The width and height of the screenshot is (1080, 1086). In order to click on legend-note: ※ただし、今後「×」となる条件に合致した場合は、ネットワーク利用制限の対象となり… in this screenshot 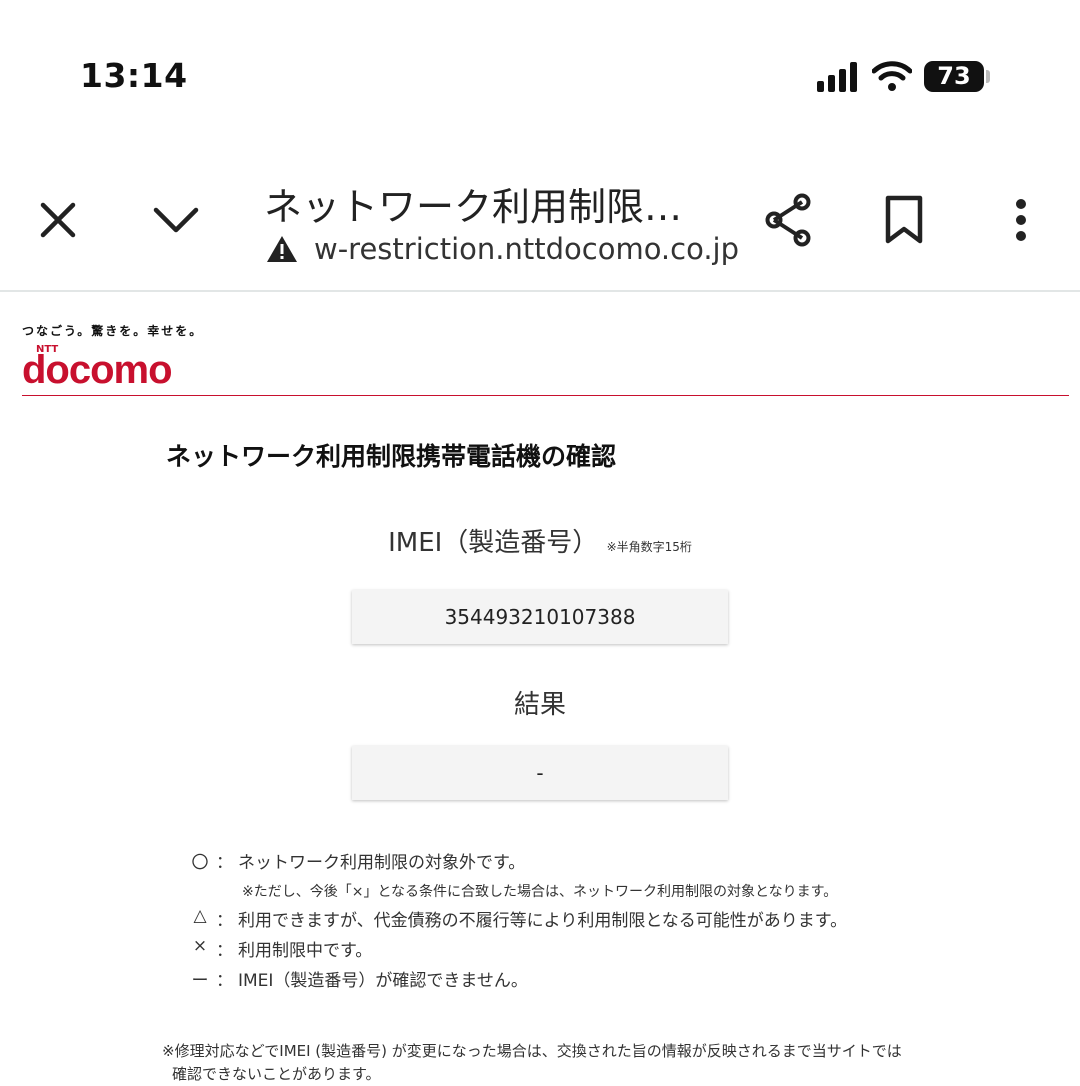, I will do `click(540, 892)`.